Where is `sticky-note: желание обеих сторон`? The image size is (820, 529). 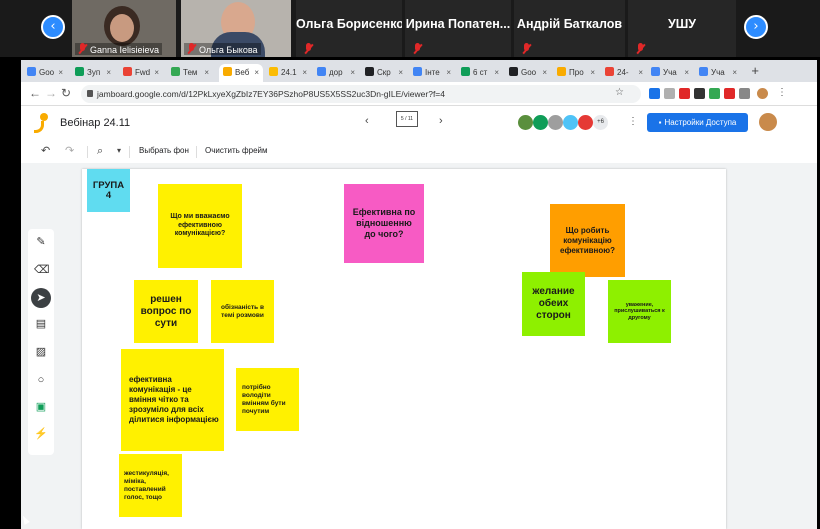 sticky-note: желание обеих сторон is located at coordinates (553, 304).